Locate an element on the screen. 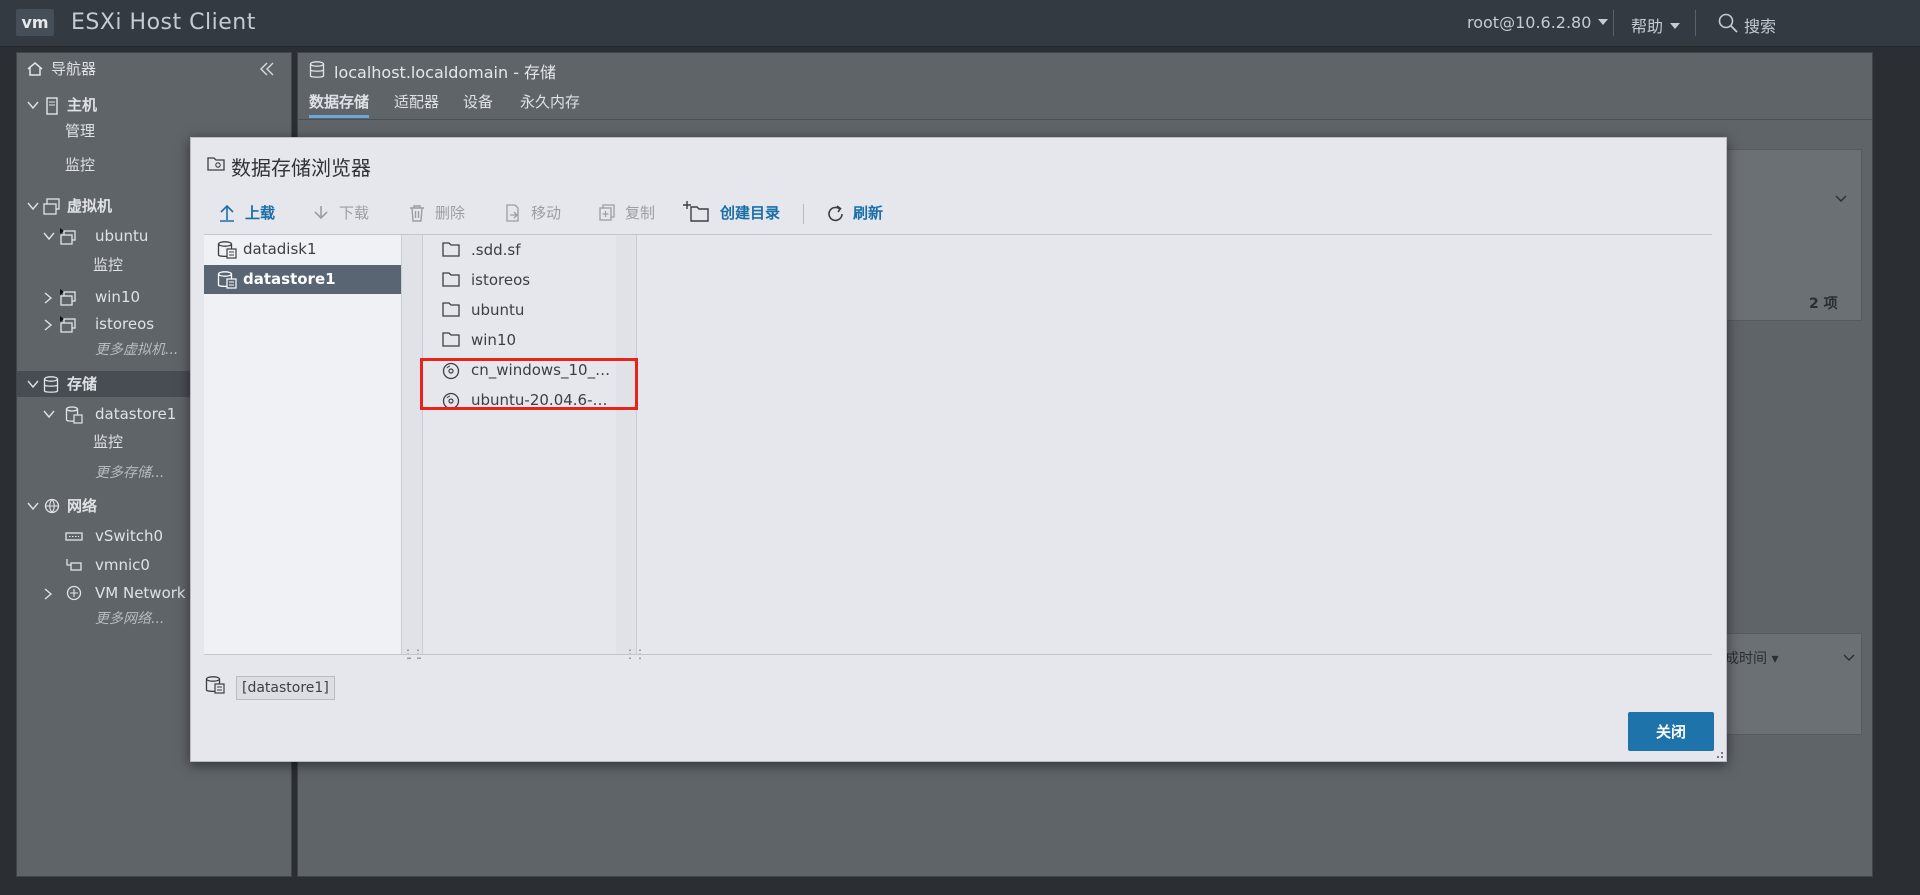  toolbar-divider is located at coordinates (803, 214).